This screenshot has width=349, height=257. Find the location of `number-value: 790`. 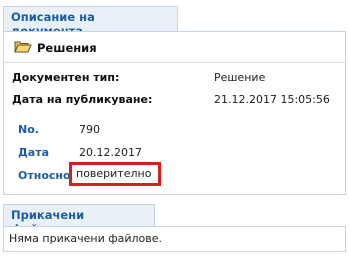

number-value: 790 is located at coordinates (89, 129).